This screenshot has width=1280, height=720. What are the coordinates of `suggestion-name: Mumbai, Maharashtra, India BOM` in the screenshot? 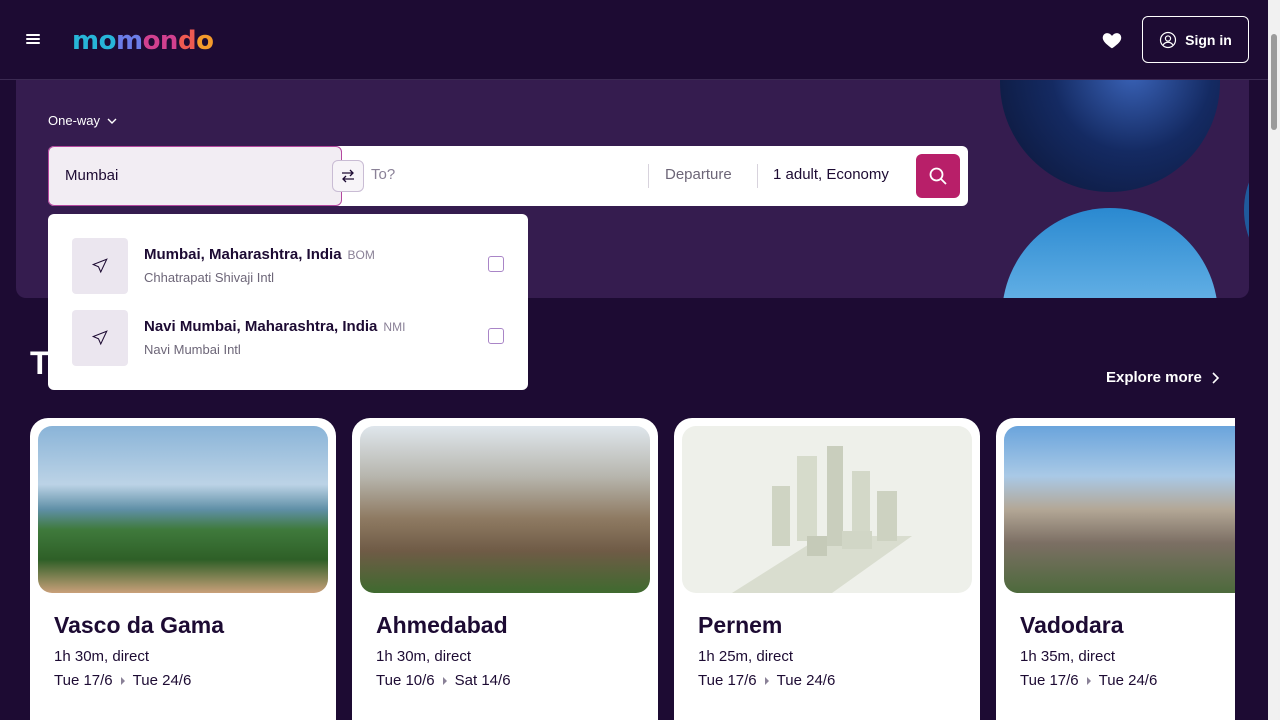 It's located at (259, 254).